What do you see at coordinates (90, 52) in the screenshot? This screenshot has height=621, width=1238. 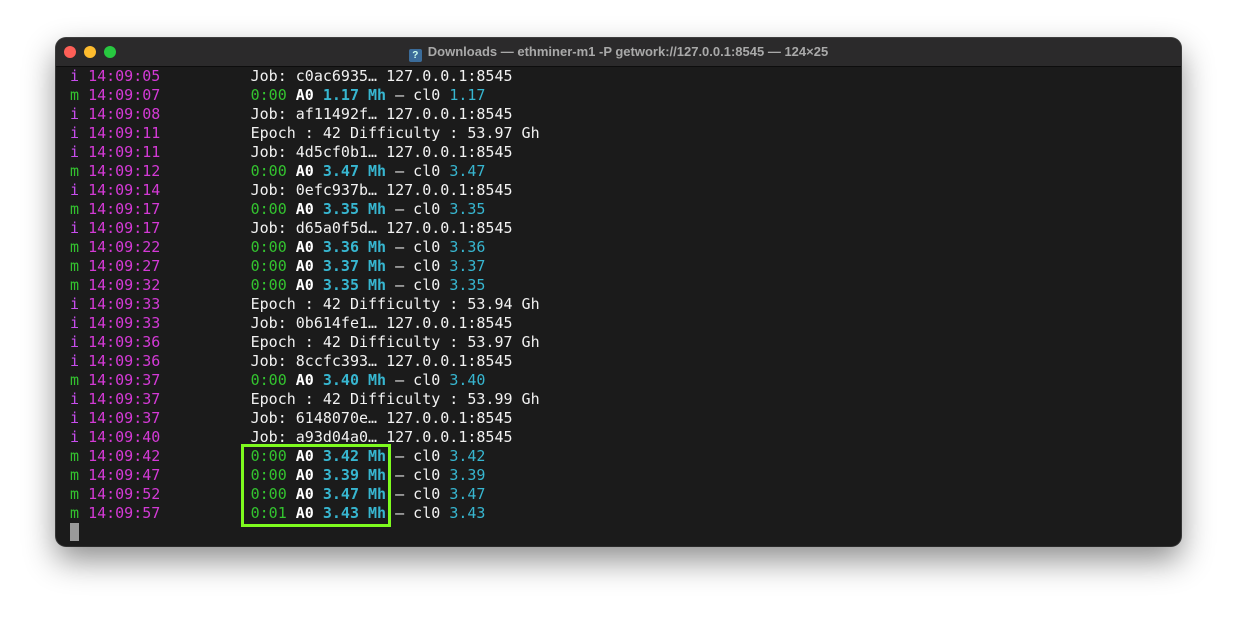 I see `minimize-button` at bounding box center [90, 52].